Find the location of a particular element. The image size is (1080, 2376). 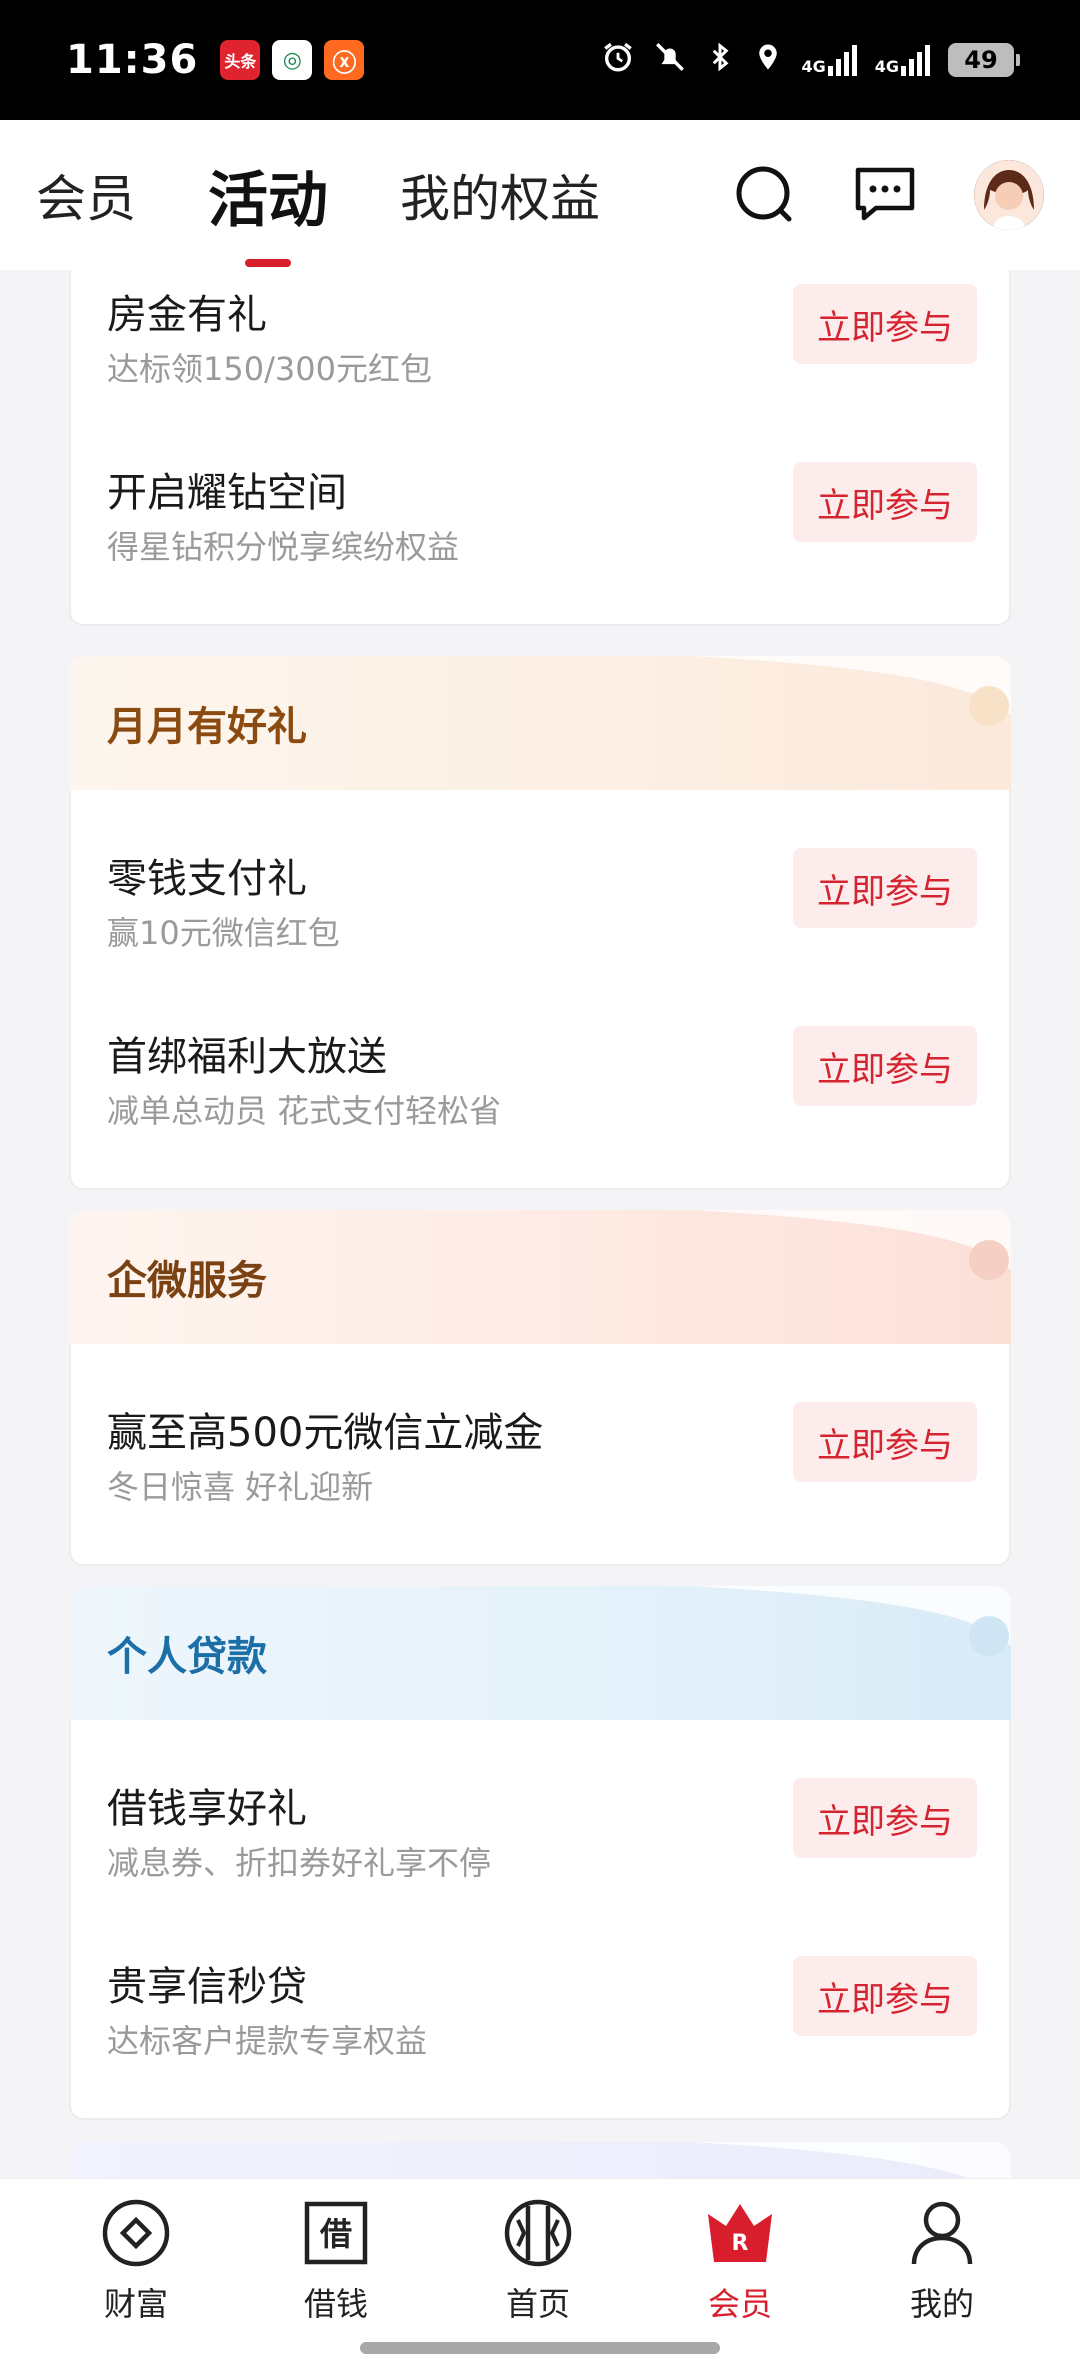

item-title: 贵享信秒贷 is located at coordinates (207, 1987).